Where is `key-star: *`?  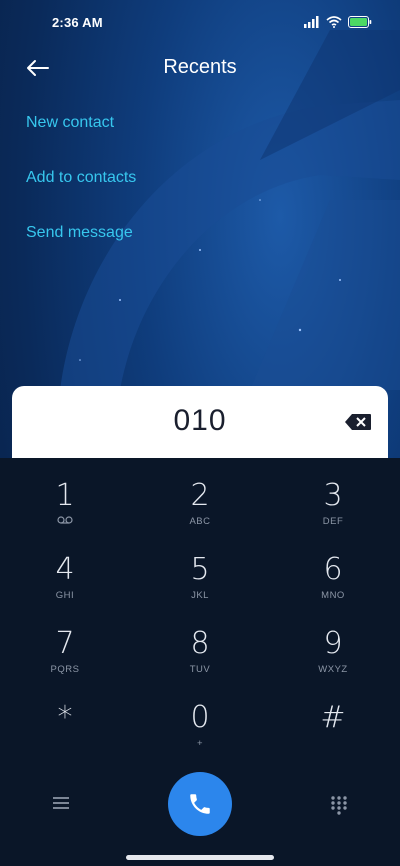 key-star: * is located at coordinates (65, 731).